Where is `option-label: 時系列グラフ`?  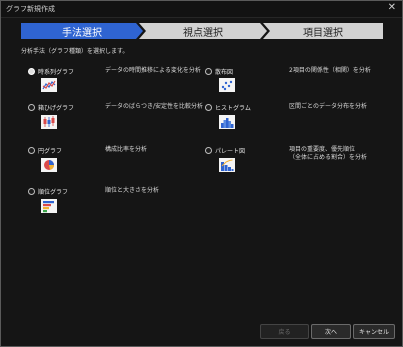 option-label: 時系列グラフ is located at coordinates (56, 72).